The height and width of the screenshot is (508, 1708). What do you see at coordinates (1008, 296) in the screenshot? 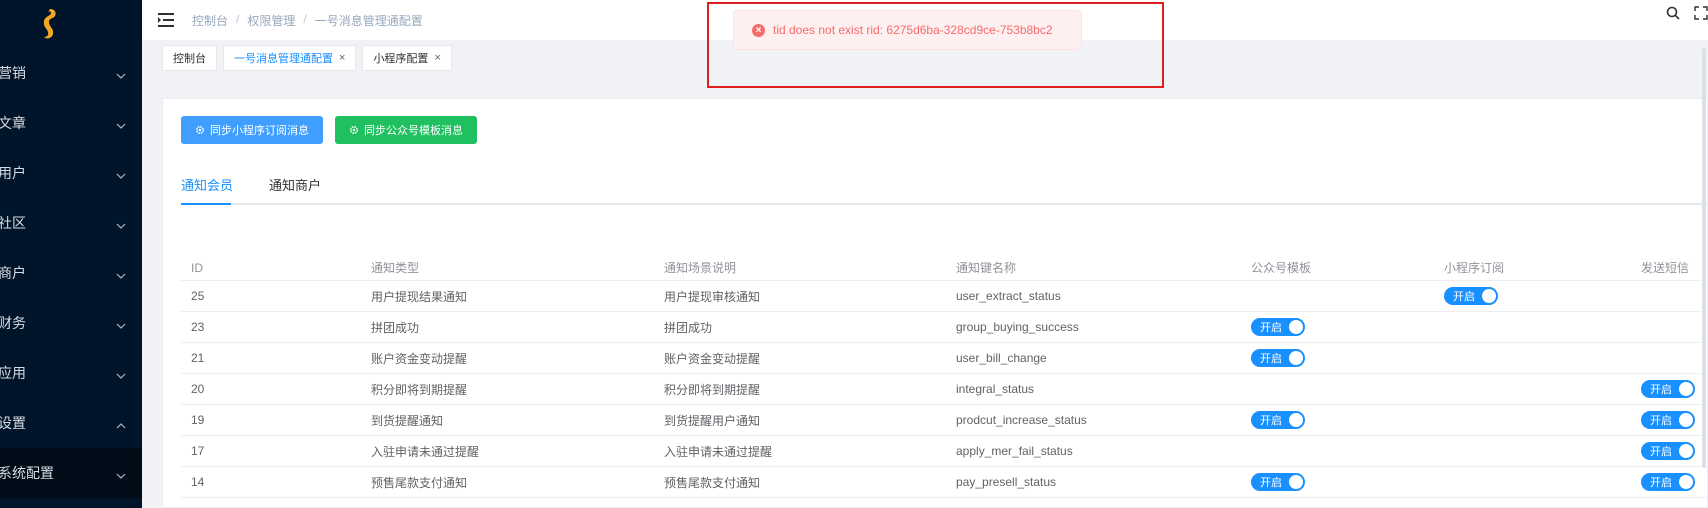
I see `table-cell: user_extract_status` at bounding box center [1008, 296].